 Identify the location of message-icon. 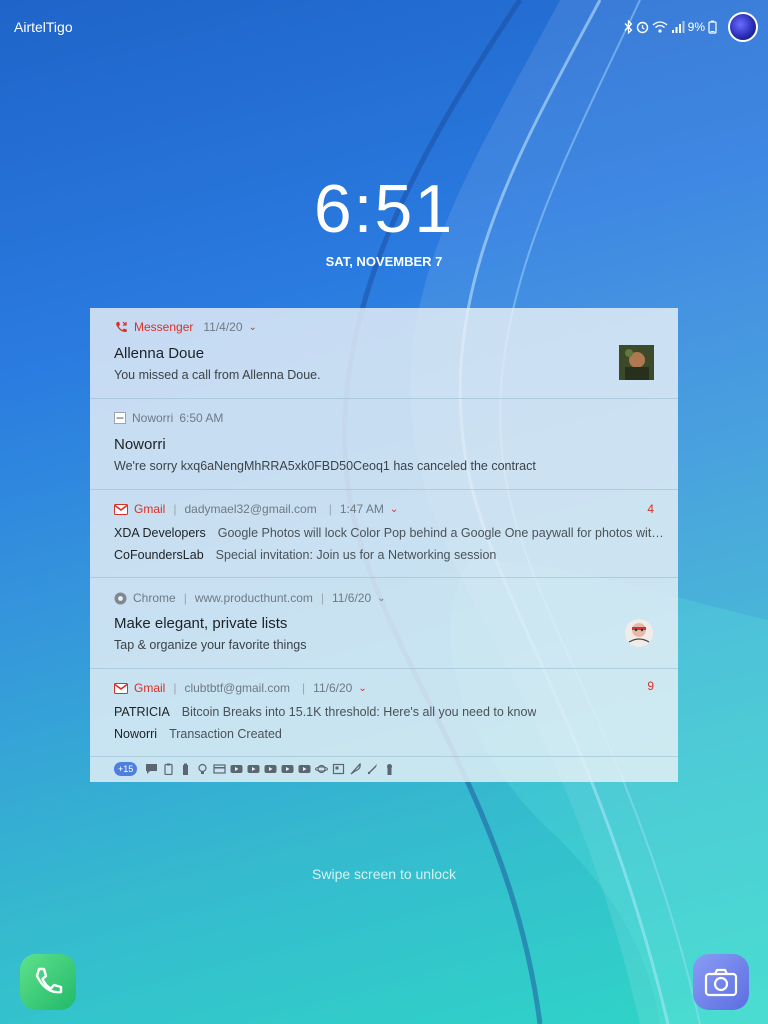
(152, 769).